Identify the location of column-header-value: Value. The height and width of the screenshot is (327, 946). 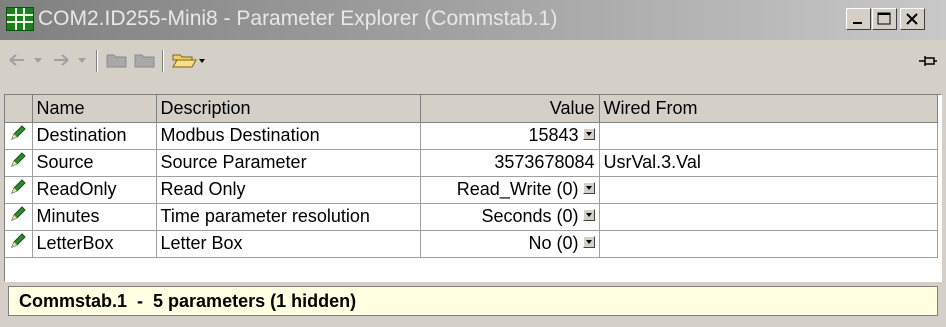
(510, 109).